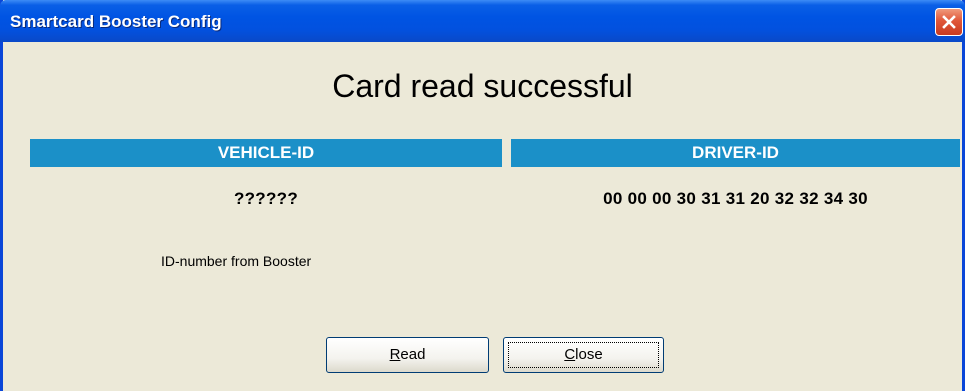  Describe the element at coordinates (949, 22) in the screenshot. I see `window-close-button` at that location.